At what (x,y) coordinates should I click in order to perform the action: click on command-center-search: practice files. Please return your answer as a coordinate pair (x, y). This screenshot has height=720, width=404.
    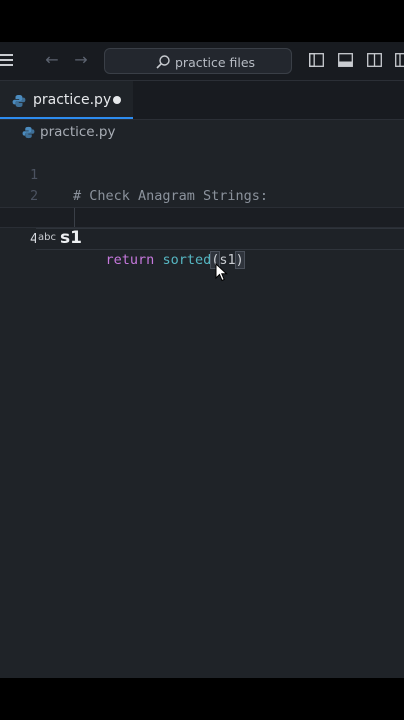
    Looking at the image, I should click on (198, 61).